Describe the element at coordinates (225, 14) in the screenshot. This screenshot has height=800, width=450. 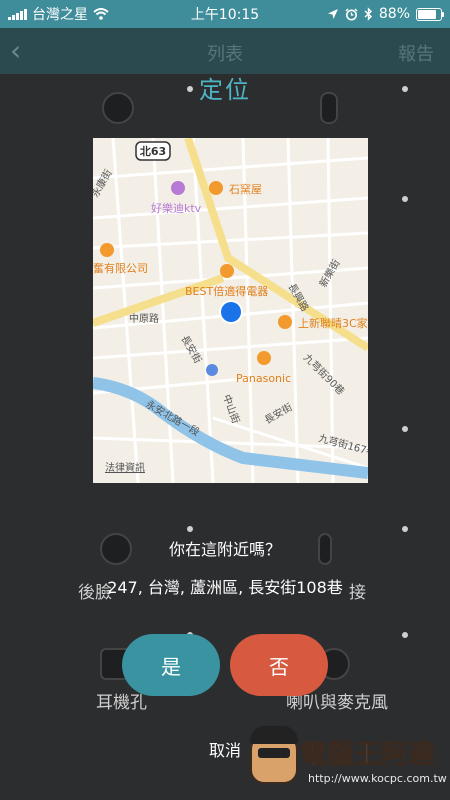
I see `status-bar: 台灣之星 上午10:15 88%` at that location.